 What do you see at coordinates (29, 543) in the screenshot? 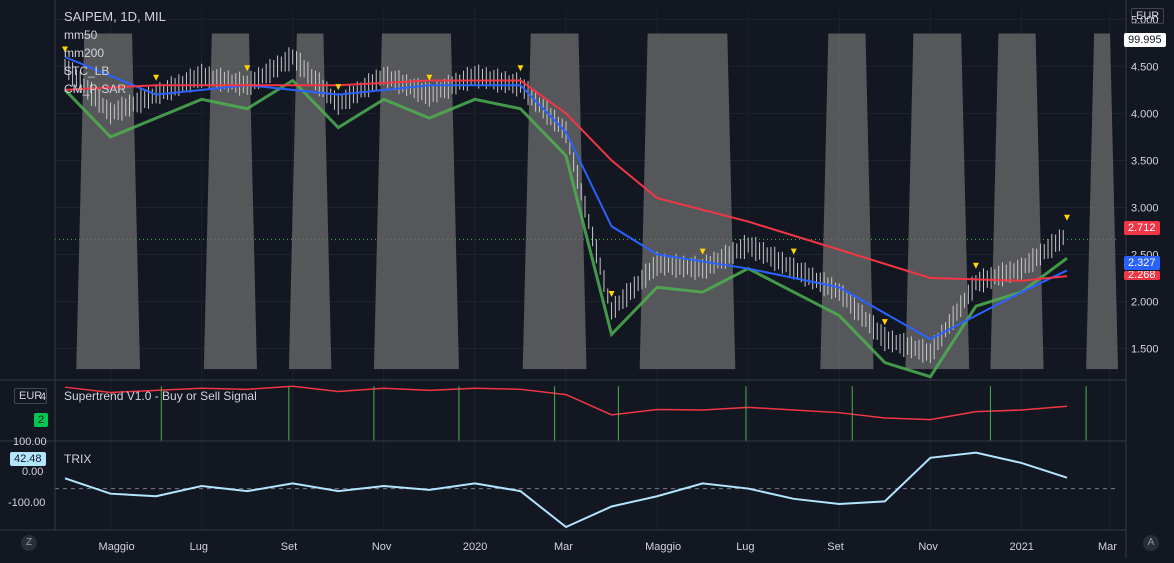
I see `zoom-corner-button: Z` at bounding box center [29, 543].